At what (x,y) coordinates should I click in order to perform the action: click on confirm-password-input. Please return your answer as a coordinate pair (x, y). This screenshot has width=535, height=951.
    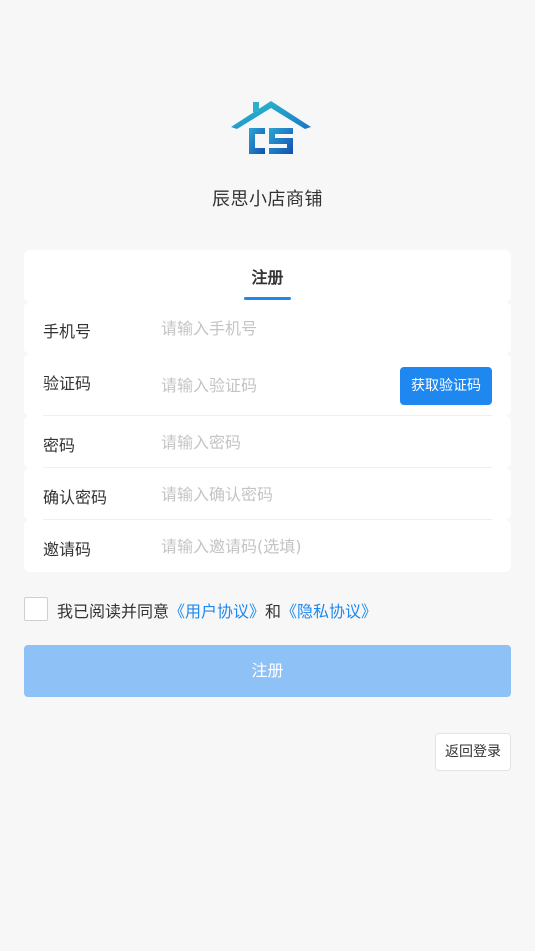
    Looking at the image, I should click on (321, 494).